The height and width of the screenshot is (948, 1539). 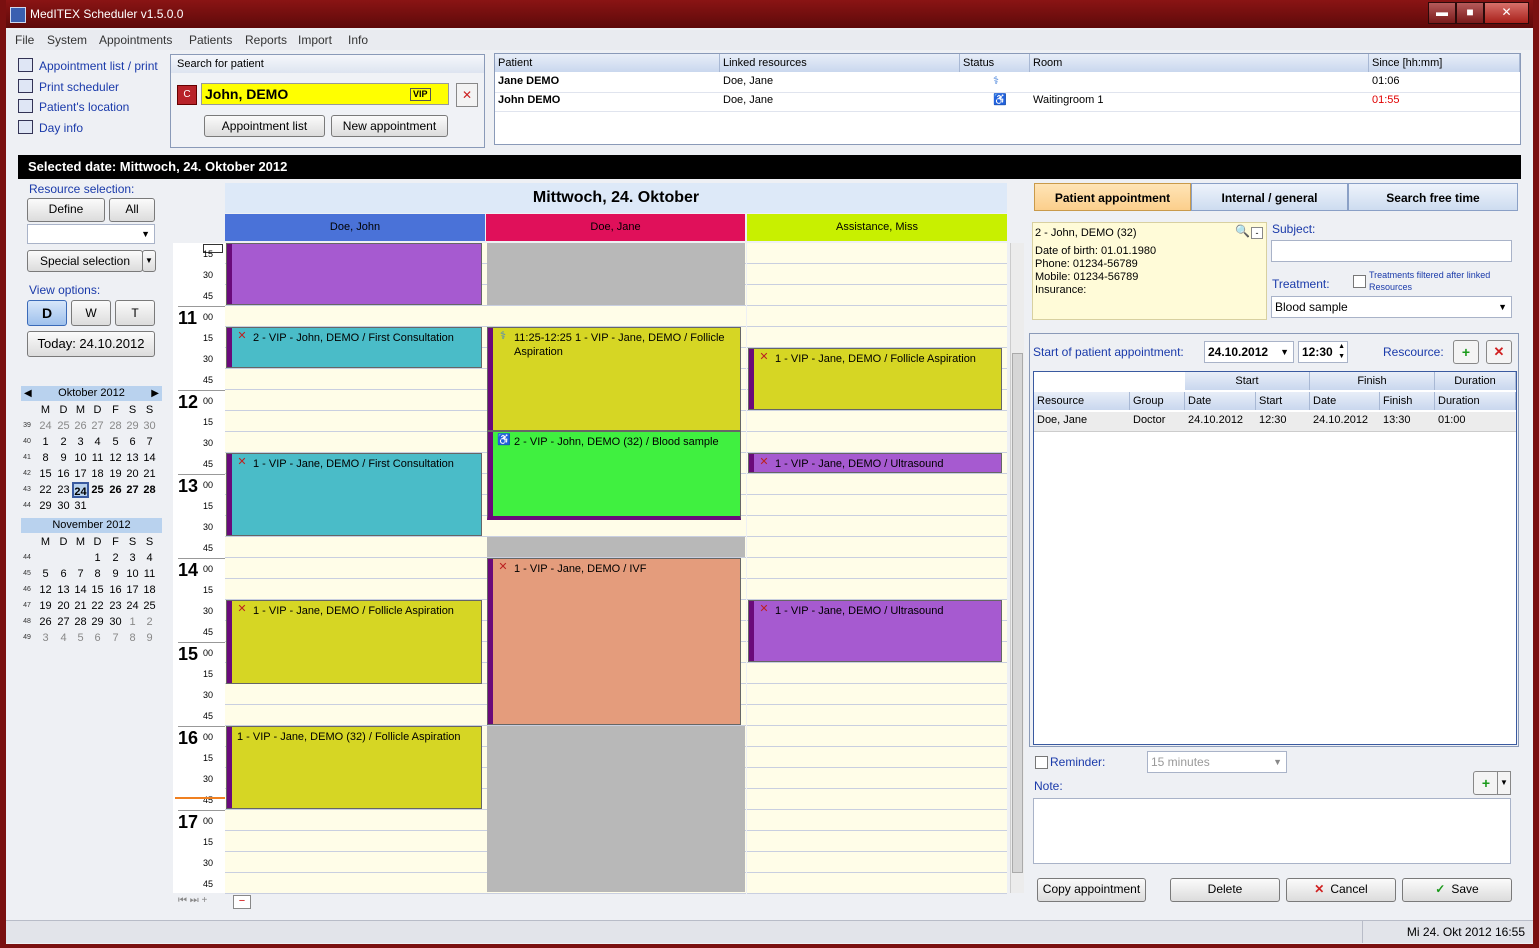 I want to click on tab-search-free-time: Search free time, so click(x=1433, y=197).